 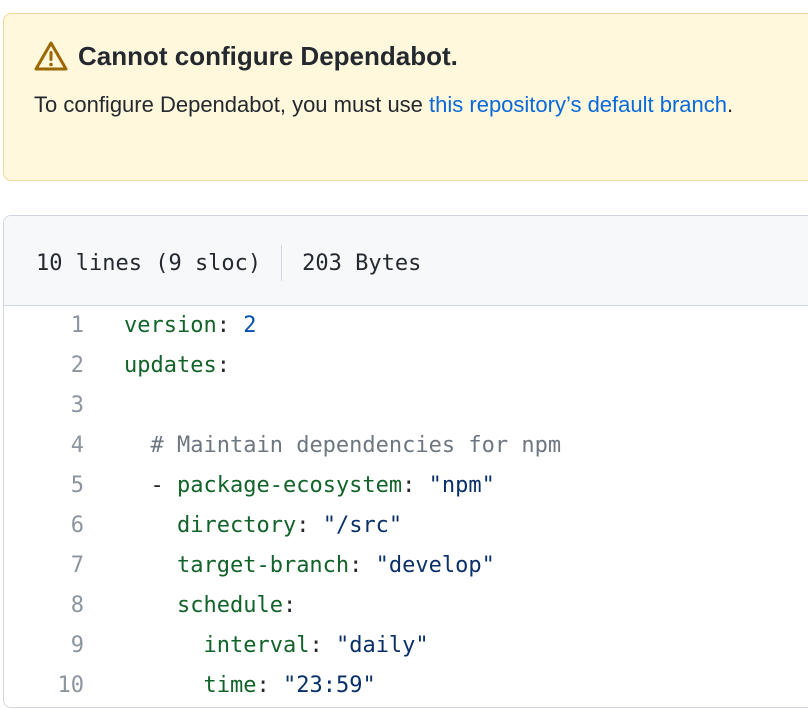 I want to click on line-number: 5, so click(x=44, y=486).